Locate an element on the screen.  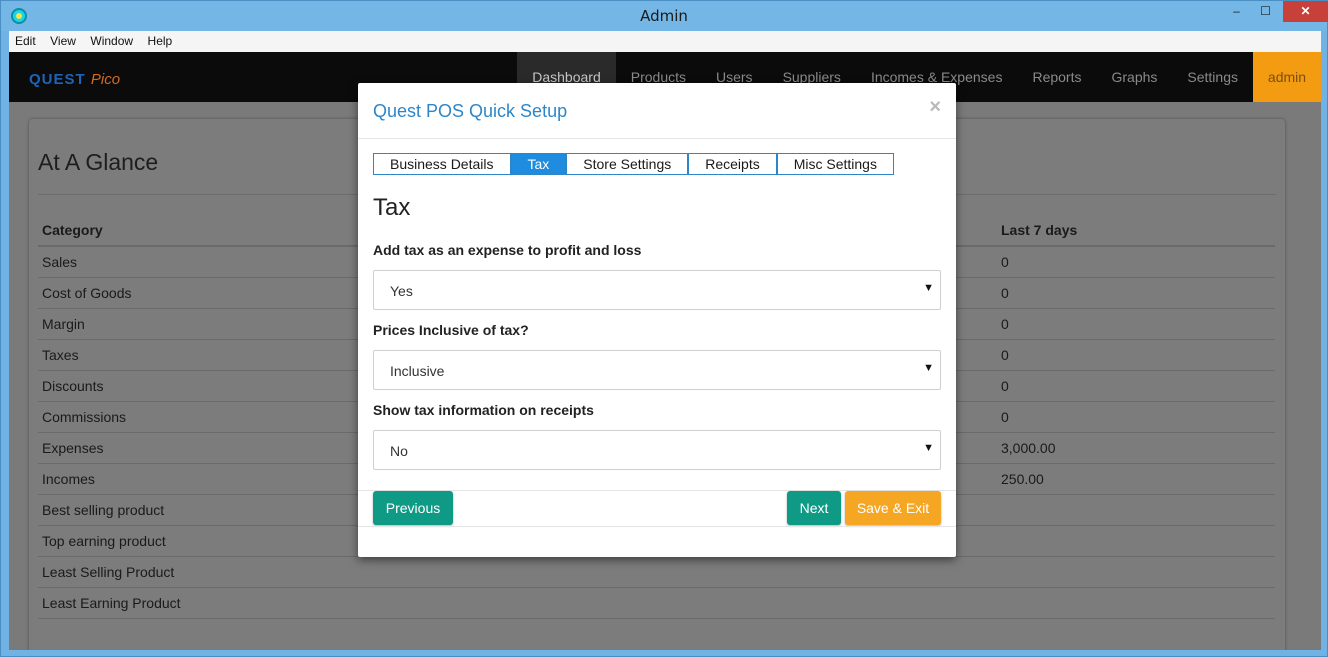
section-title: Tax is located at coordinates (392, 207).